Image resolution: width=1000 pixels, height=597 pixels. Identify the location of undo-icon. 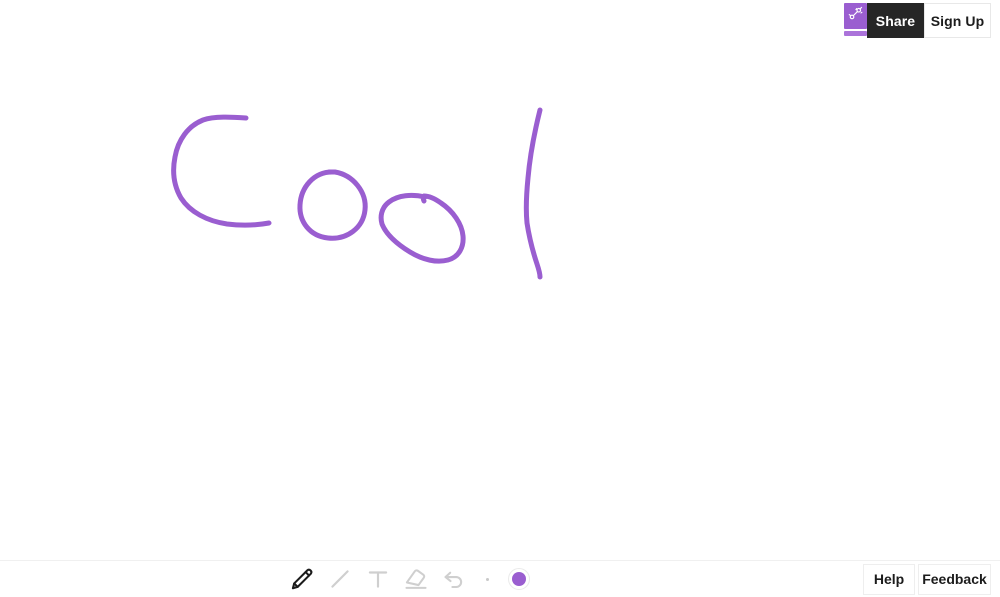
(454, 579).